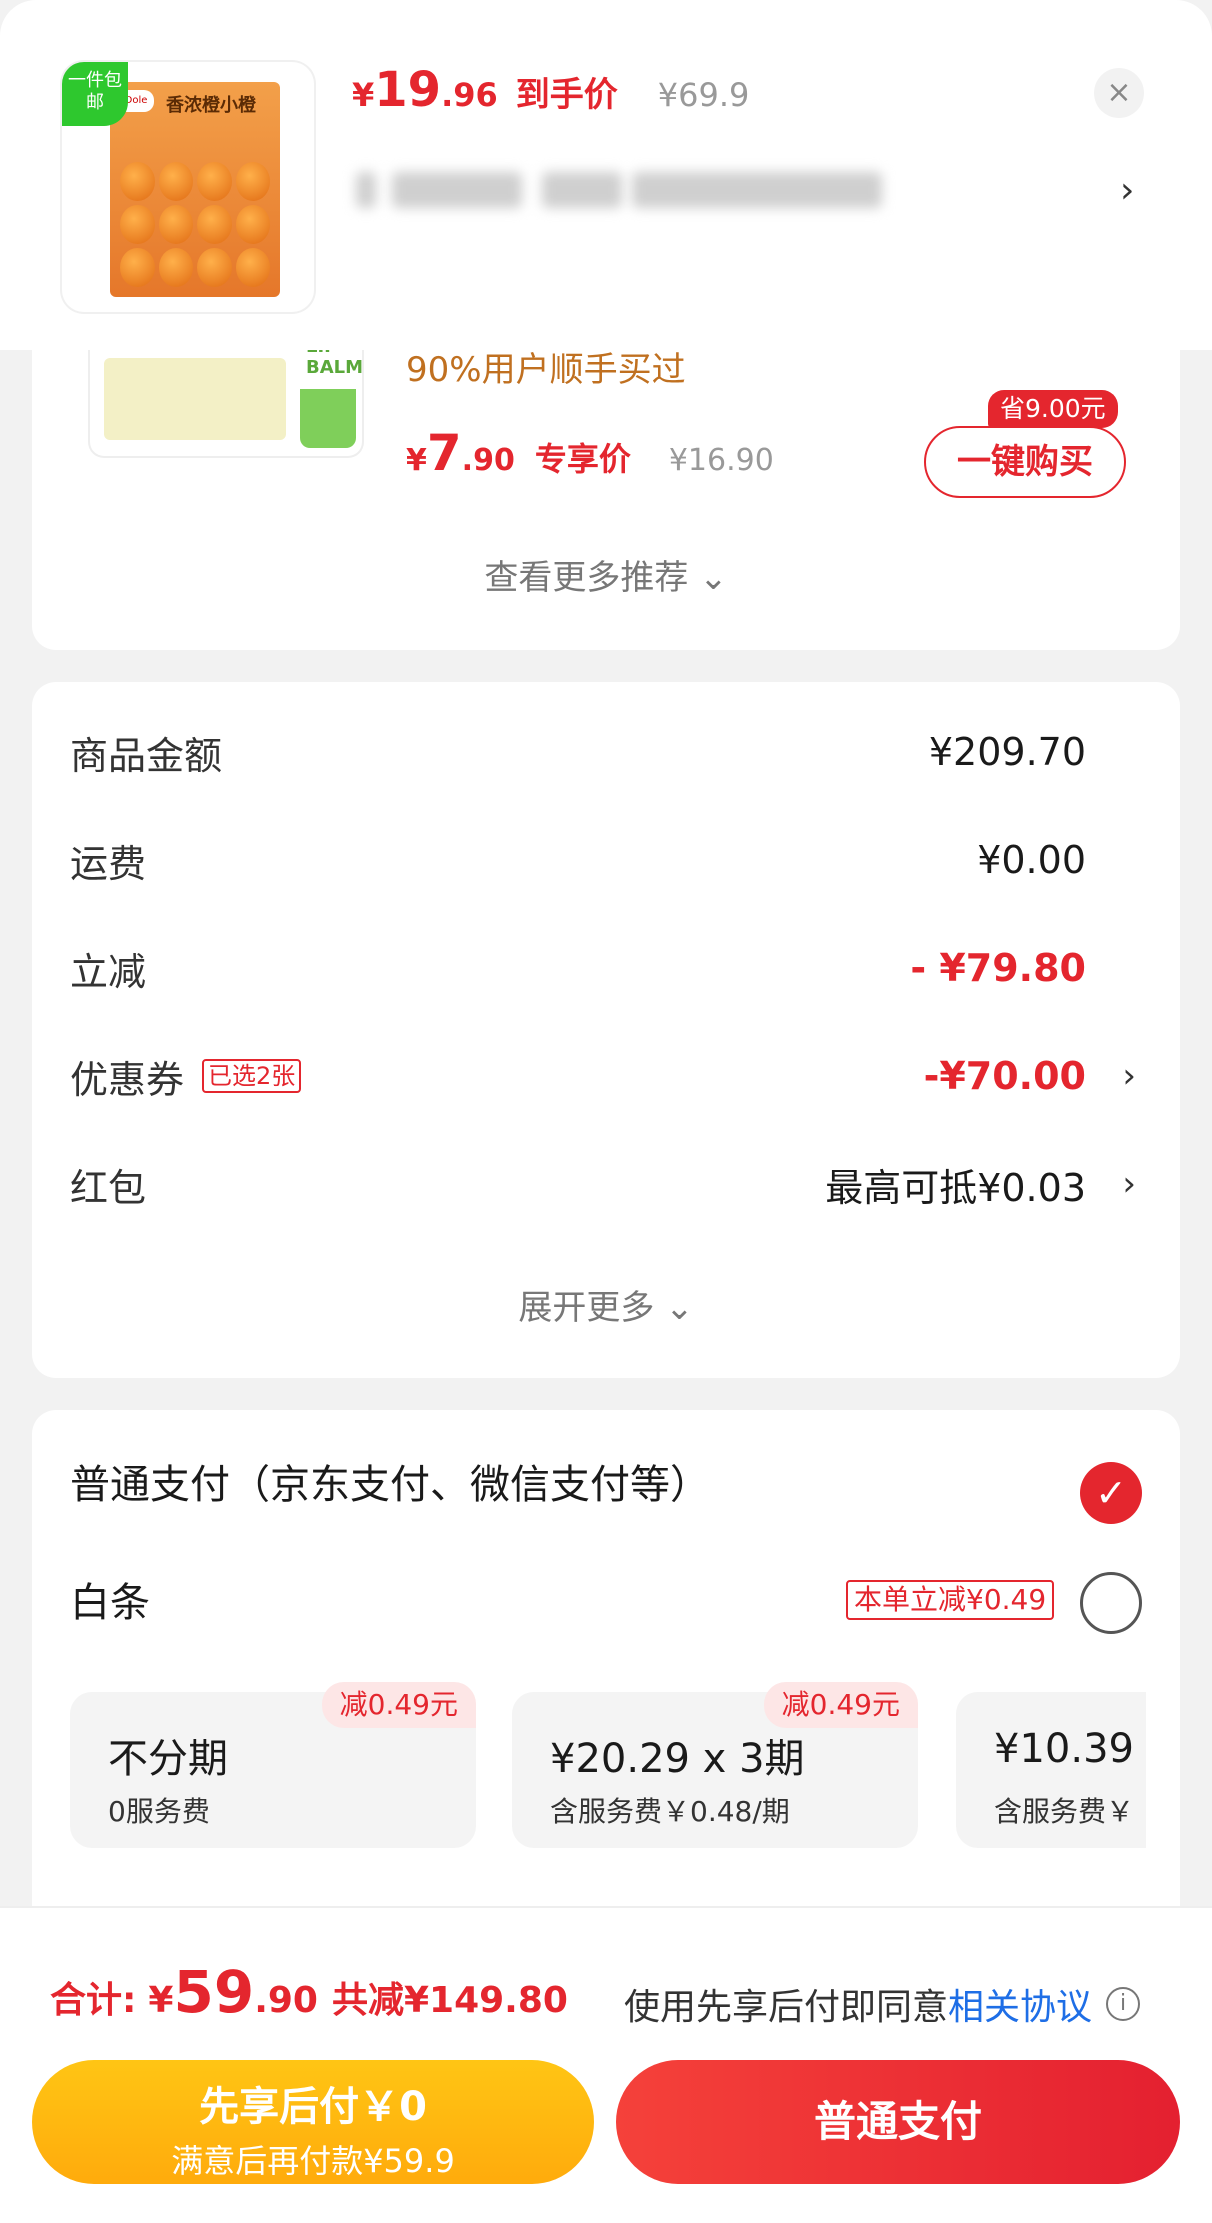  Describe the element at coordinates (127, 1079) in the screenshot. I see `summary-label: 优惠券` at that location.